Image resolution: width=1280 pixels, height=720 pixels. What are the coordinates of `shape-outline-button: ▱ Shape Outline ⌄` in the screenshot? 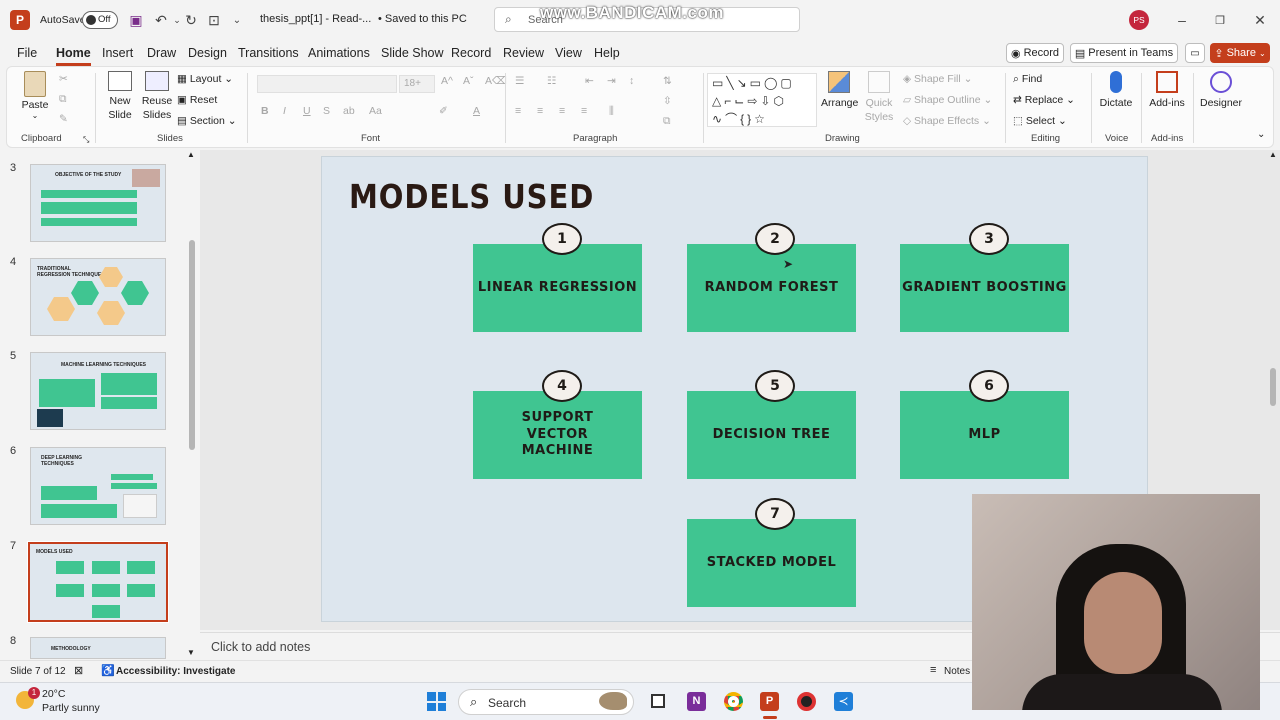 It's located at (947, 100).